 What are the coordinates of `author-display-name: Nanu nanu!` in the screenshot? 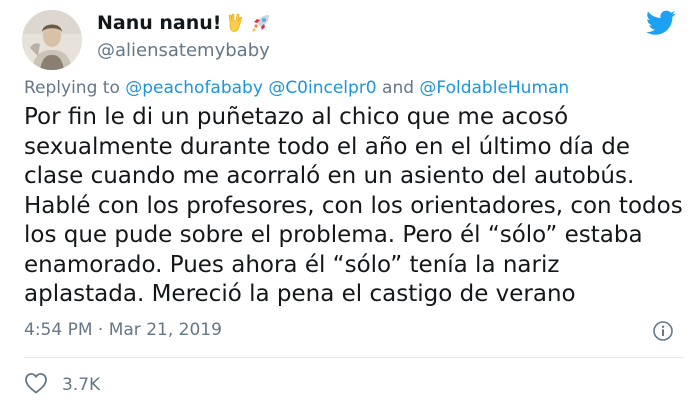 It's located at (159, 23).